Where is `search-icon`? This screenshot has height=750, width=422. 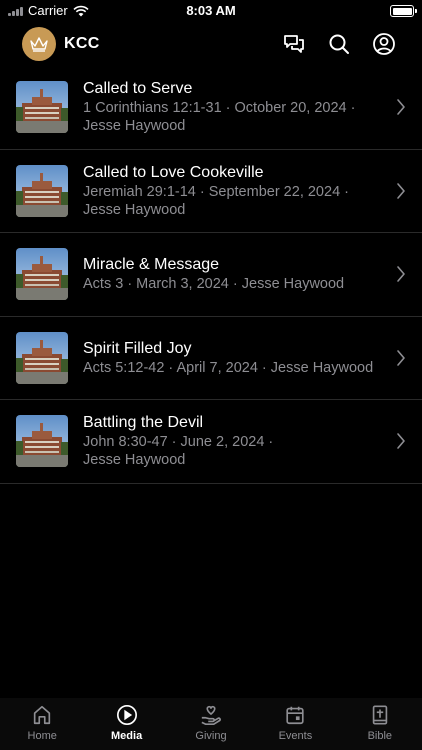
search-icon is located at coordinates (339, 44).